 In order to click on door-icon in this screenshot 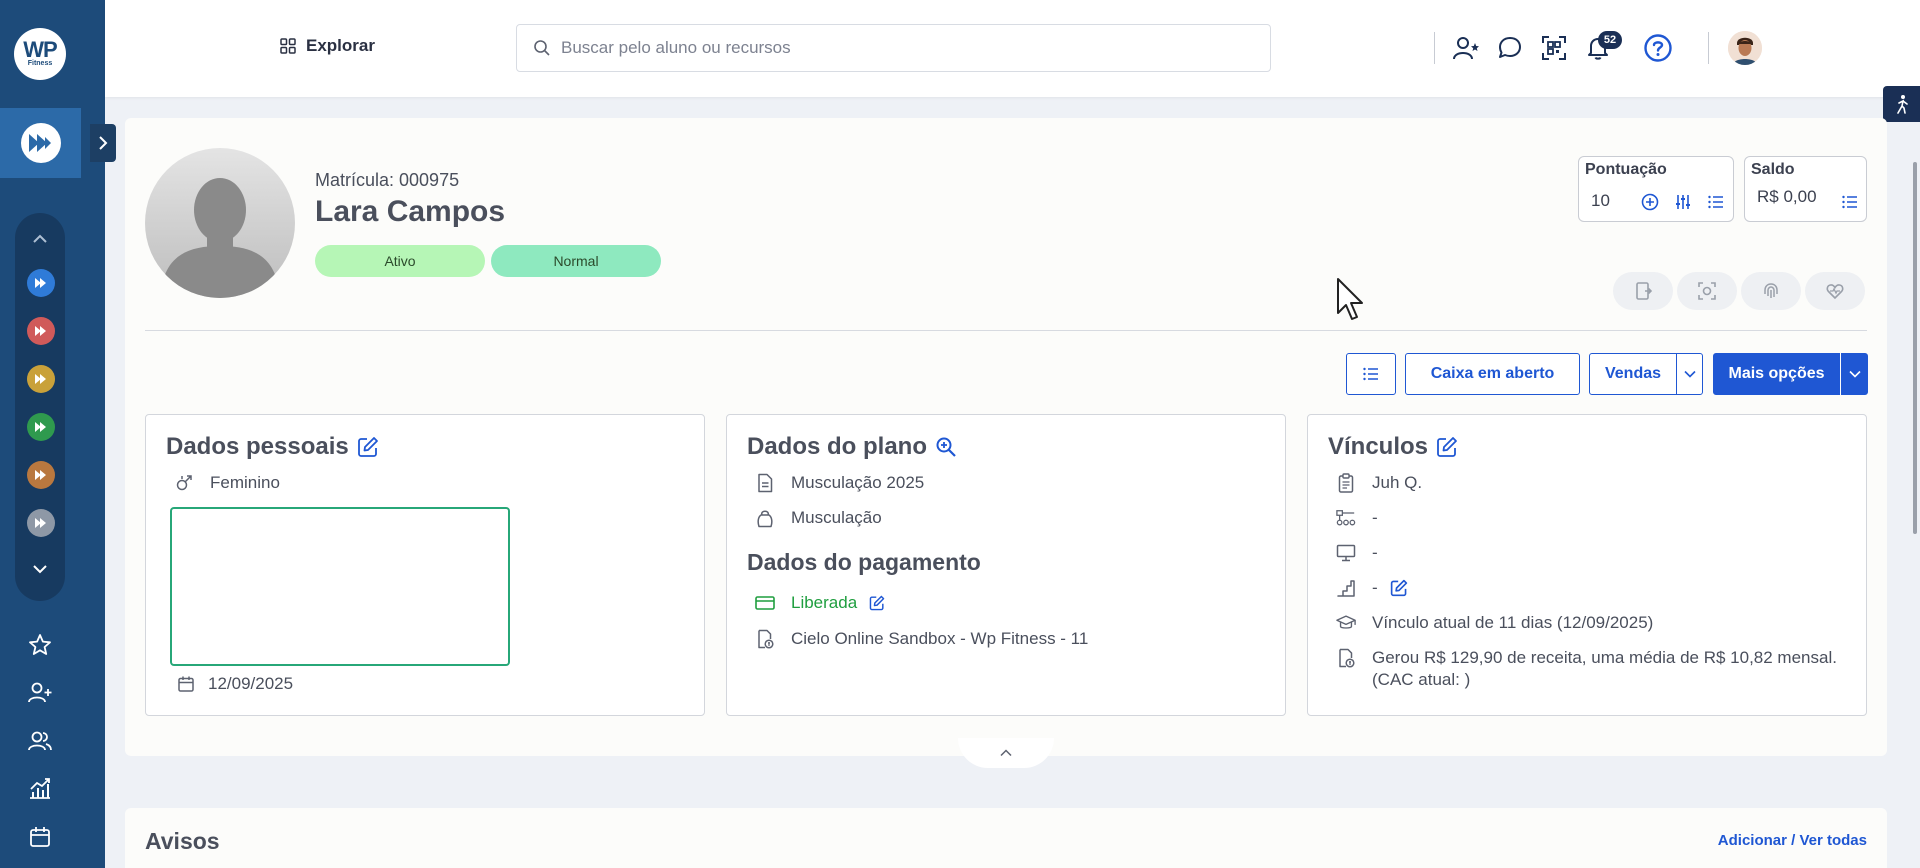, I will do `click(1644, 291)`.